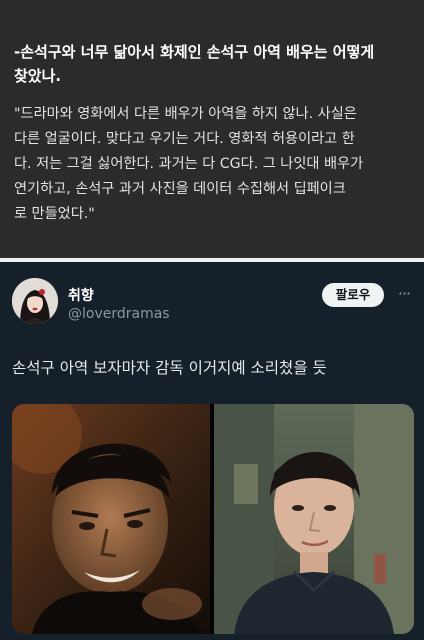 This screenshot has width=424, height=640. Describe the element at coordinates (119, 314) in the screenshot. I see `user-handle: @loverdramas` at that location.